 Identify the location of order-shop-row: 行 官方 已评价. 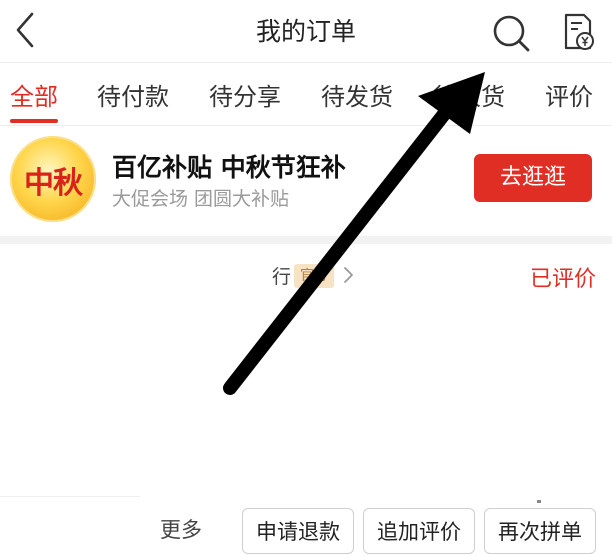
(306, 274).